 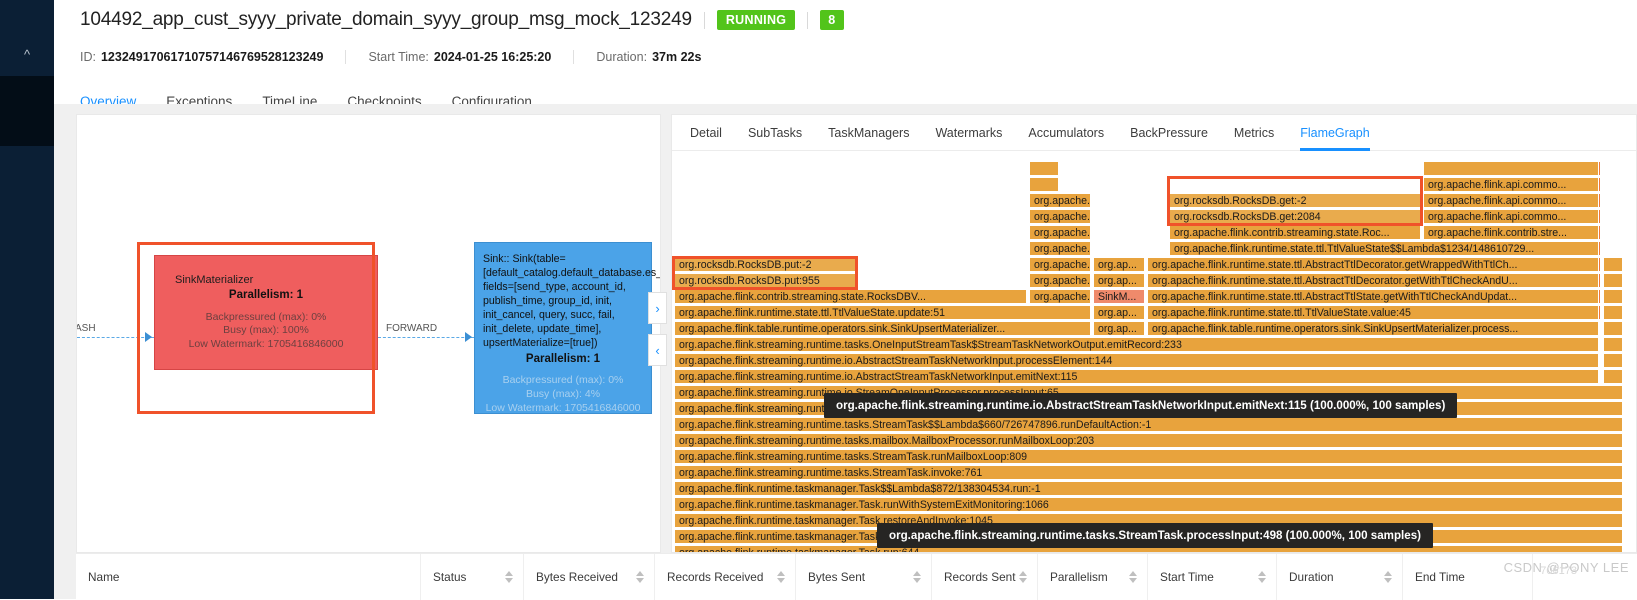 I want to click on table-header-cell: Parallelism, so click(x=1093, y=577).